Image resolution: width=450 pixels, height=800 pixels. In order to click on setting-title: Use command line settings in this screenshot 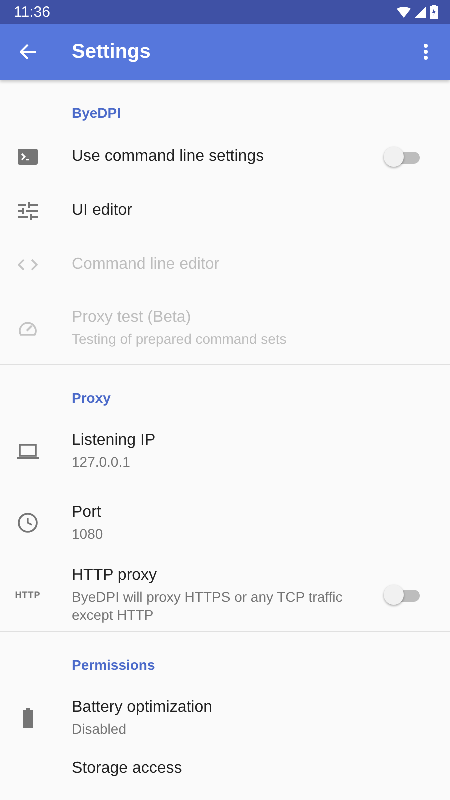, I will do `click(220, 157)`.